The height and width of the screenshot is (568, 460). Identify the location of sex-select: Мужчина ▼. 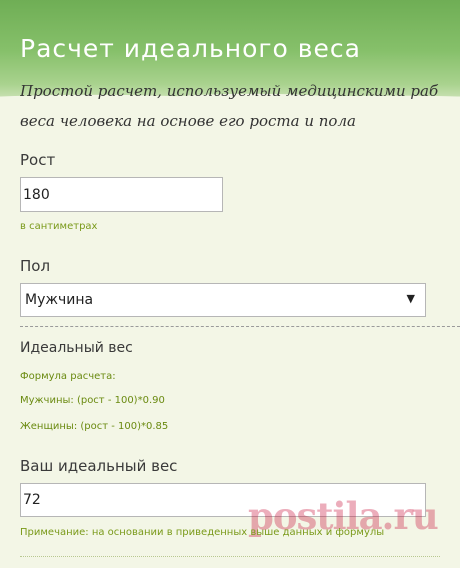
(223, 300).